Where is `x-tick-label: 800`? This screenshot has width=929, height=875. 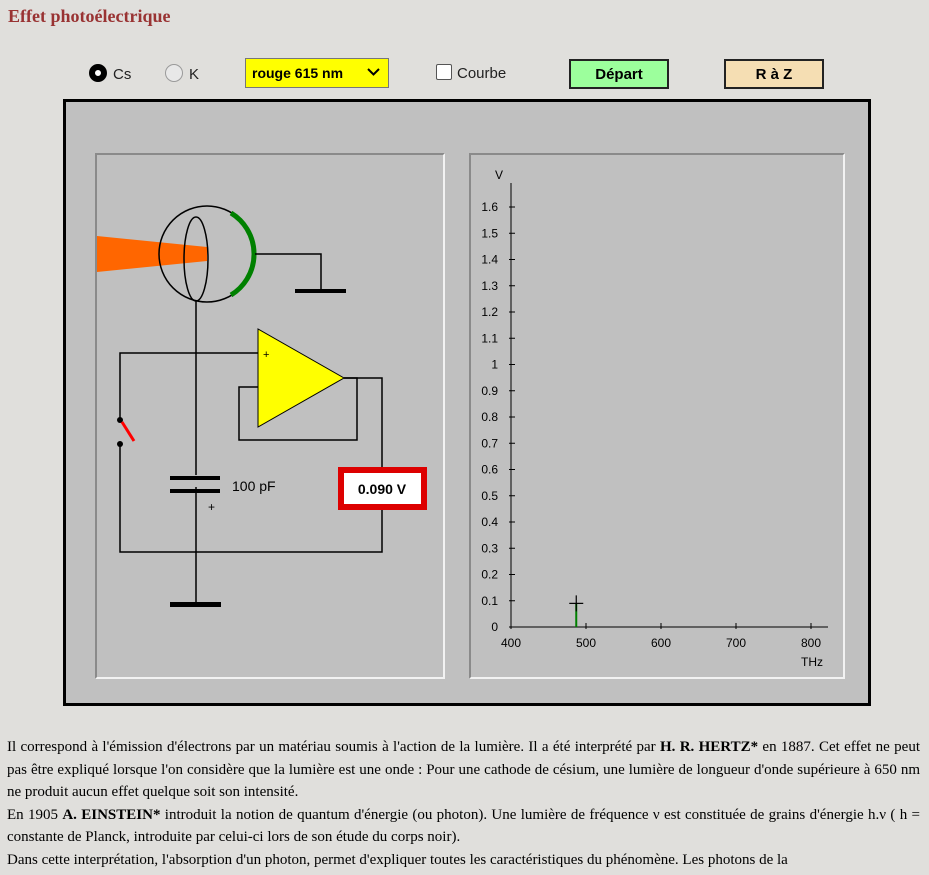 x-tick-label: 800 is located at coordinates (811, 643).